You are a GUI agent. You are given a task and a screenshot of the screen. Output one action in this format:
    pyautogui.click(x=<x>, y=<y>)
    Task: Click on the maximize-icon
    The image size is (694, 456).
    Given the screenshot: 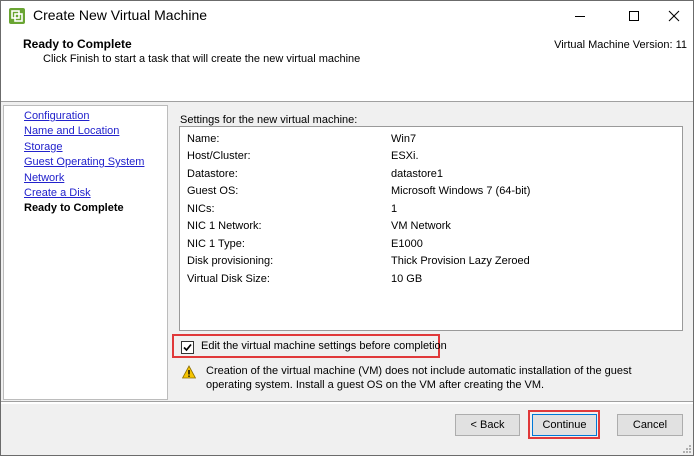 What is the action you would take?
    pyautogui.click(x=634, y=16)
    